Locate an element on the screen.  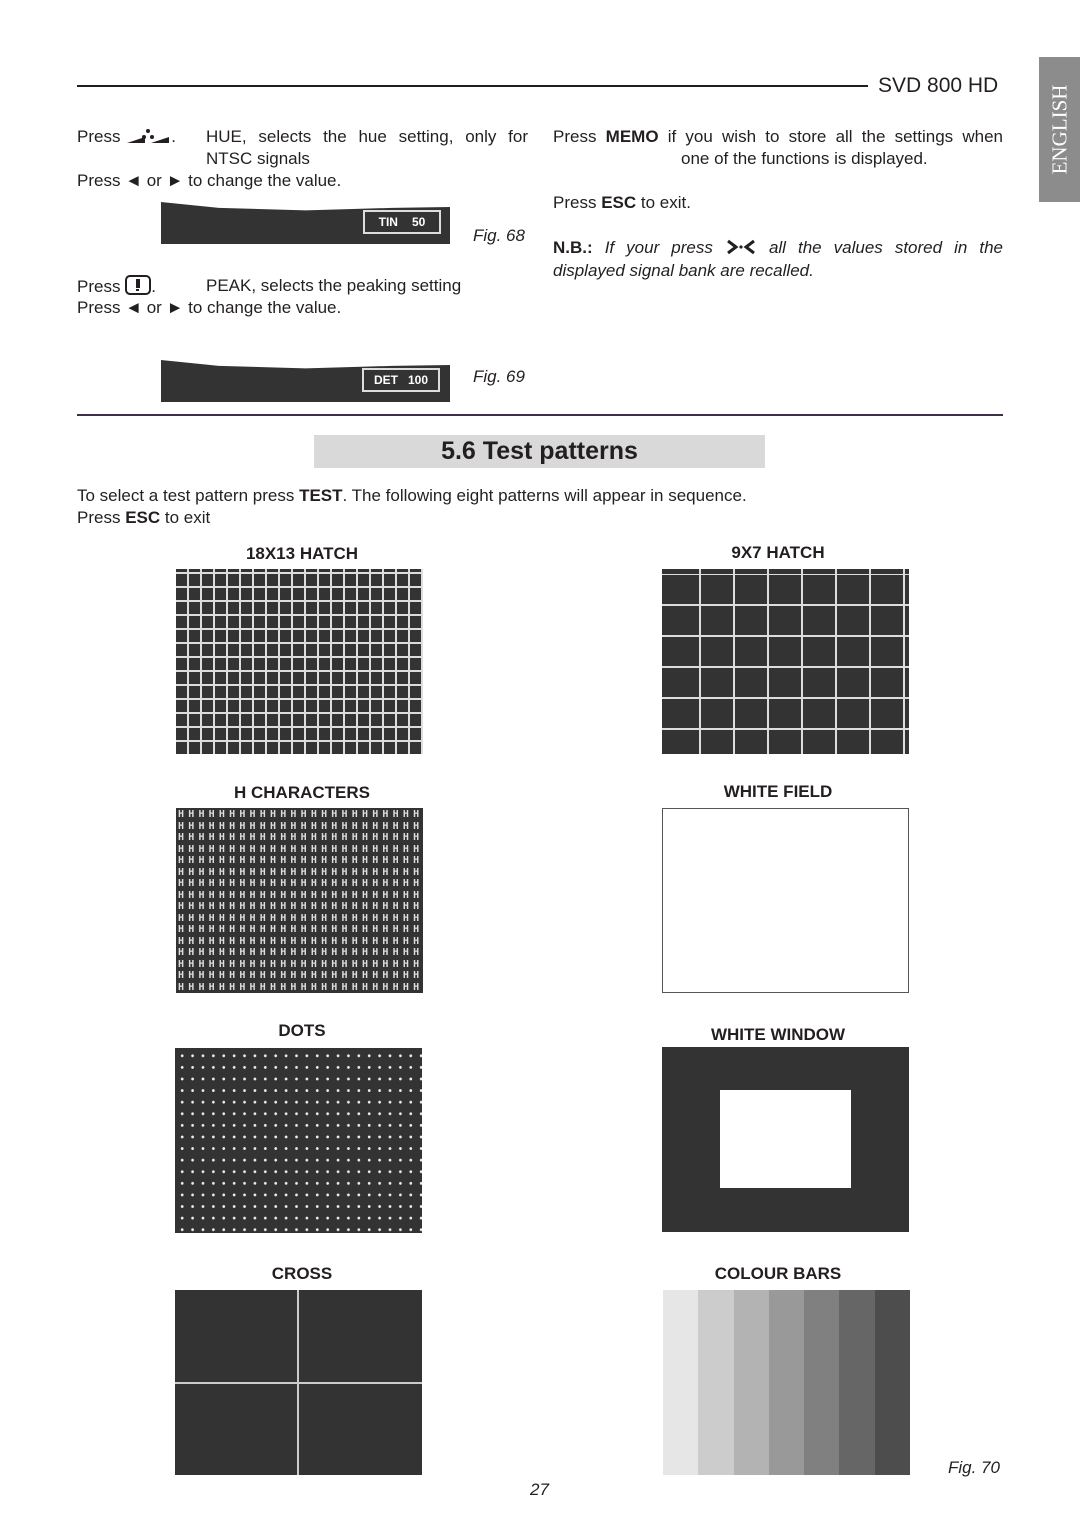
osd-det-value: DET 100 is located at coordinates (401, 380).